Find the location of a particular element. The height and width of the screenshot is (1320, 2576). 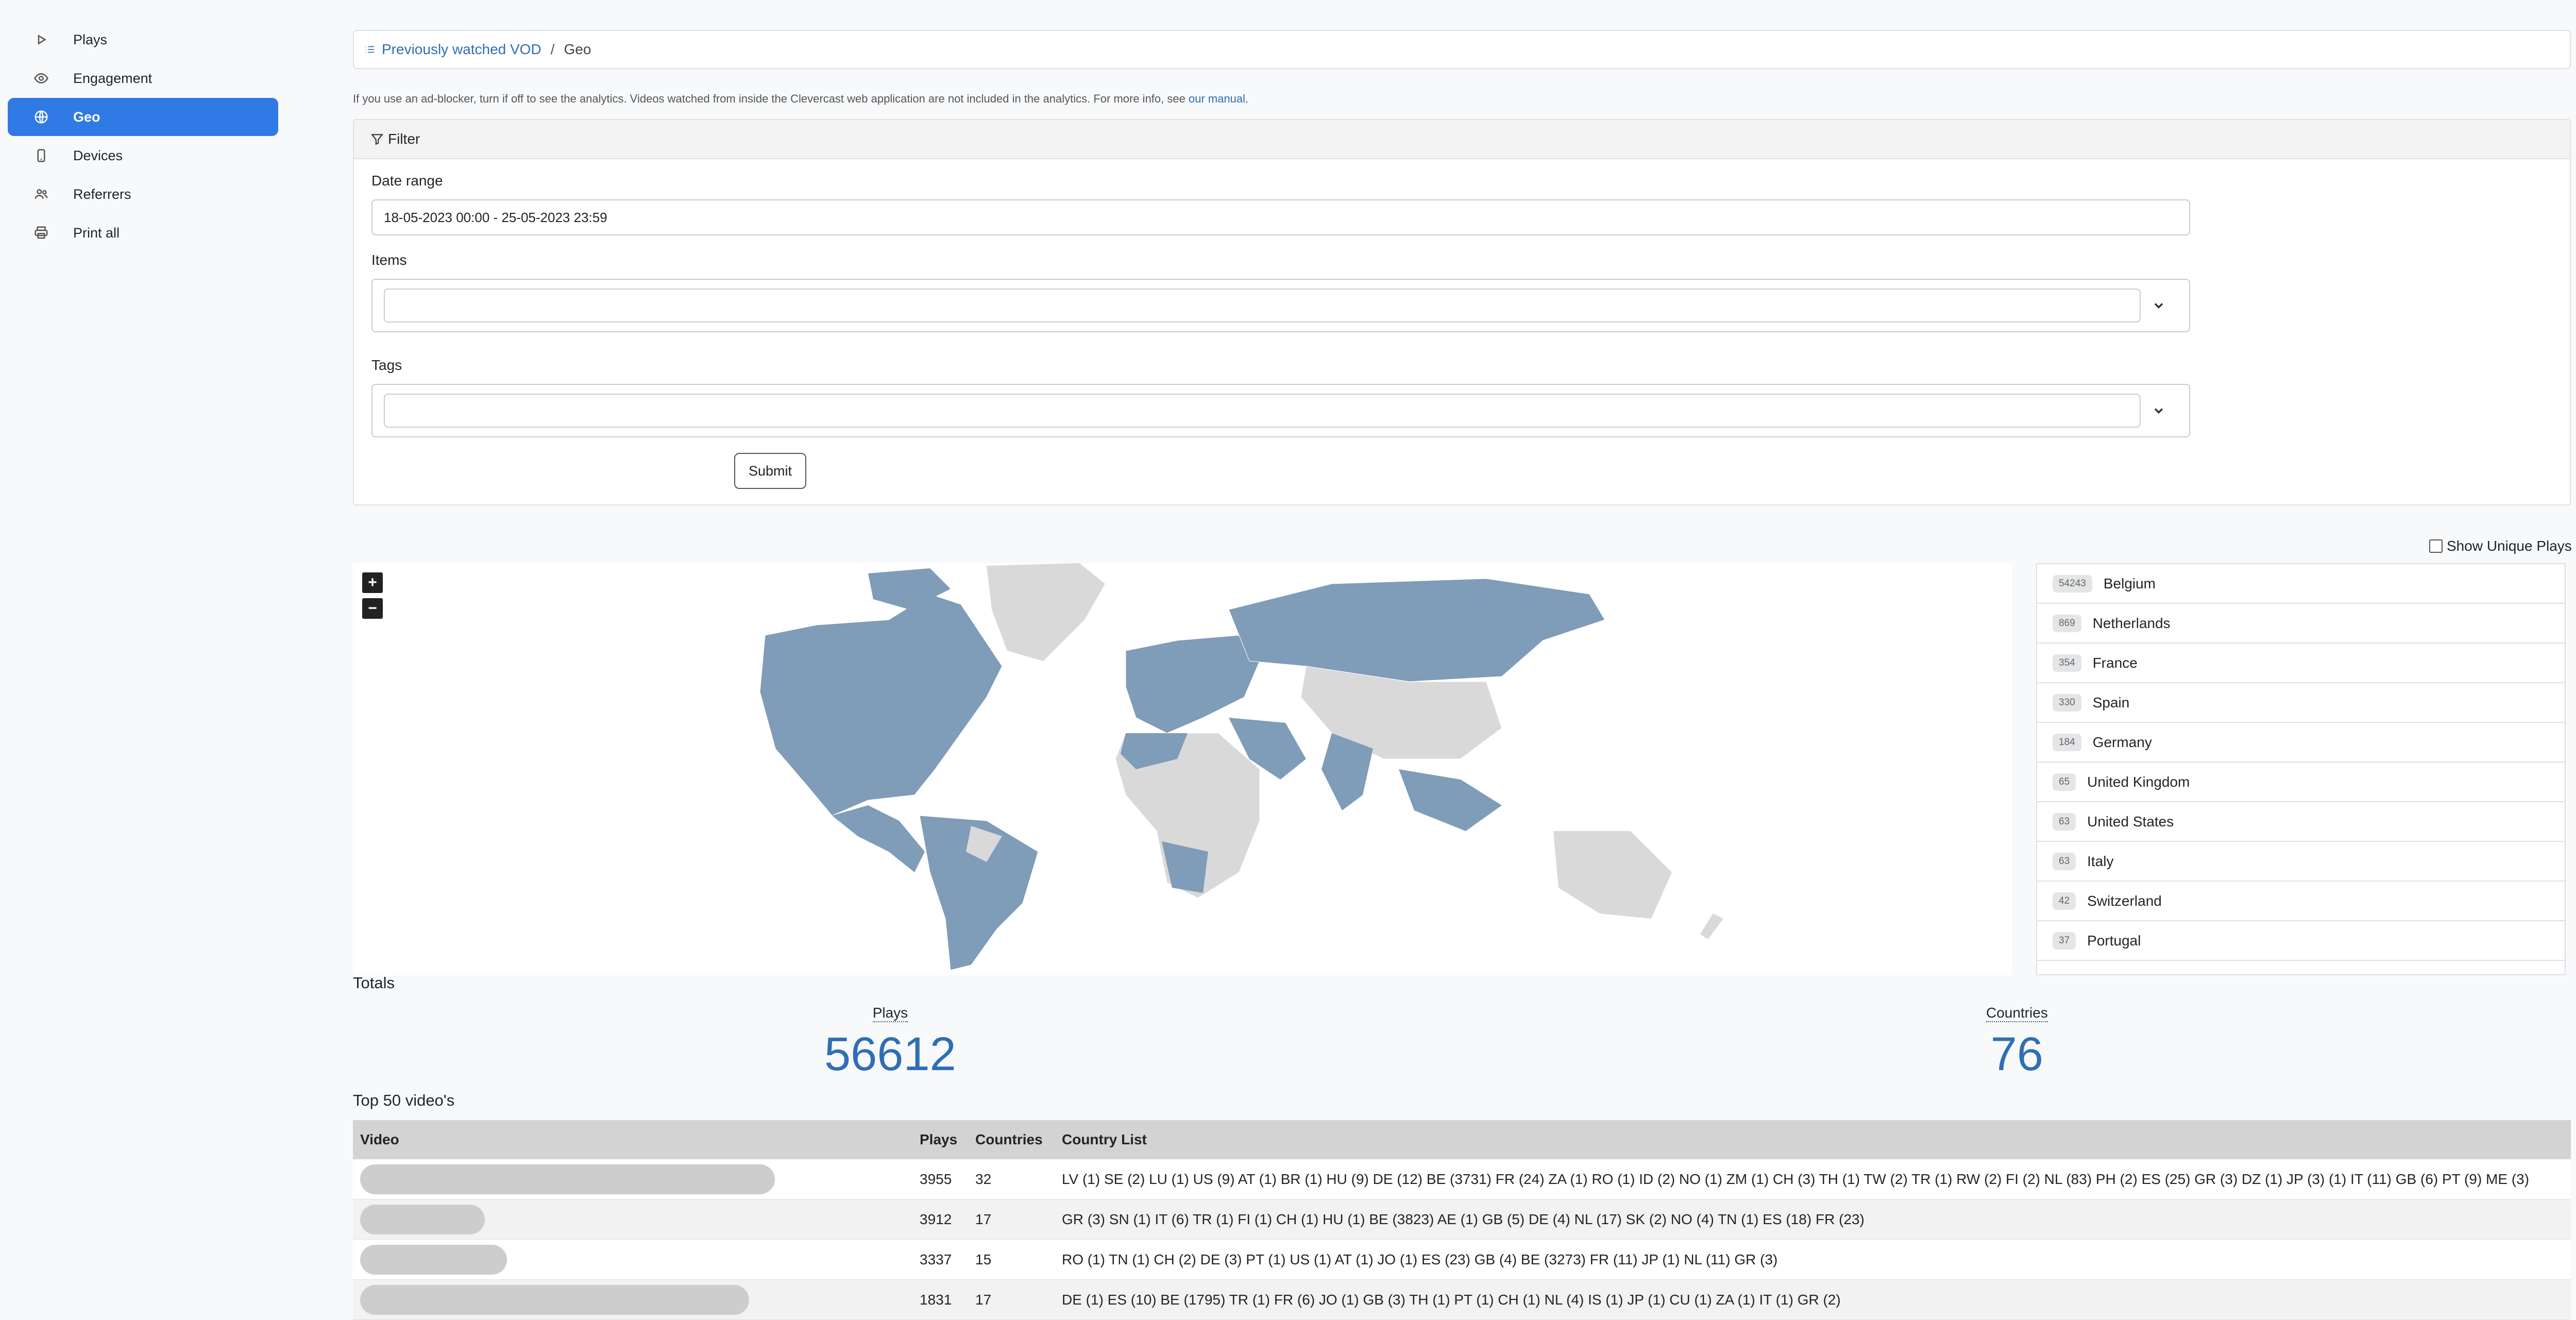

date-range-input: 18-05-2023 00:00 - 25-05-2023 23:59 is located at coordinates (1280, 217).